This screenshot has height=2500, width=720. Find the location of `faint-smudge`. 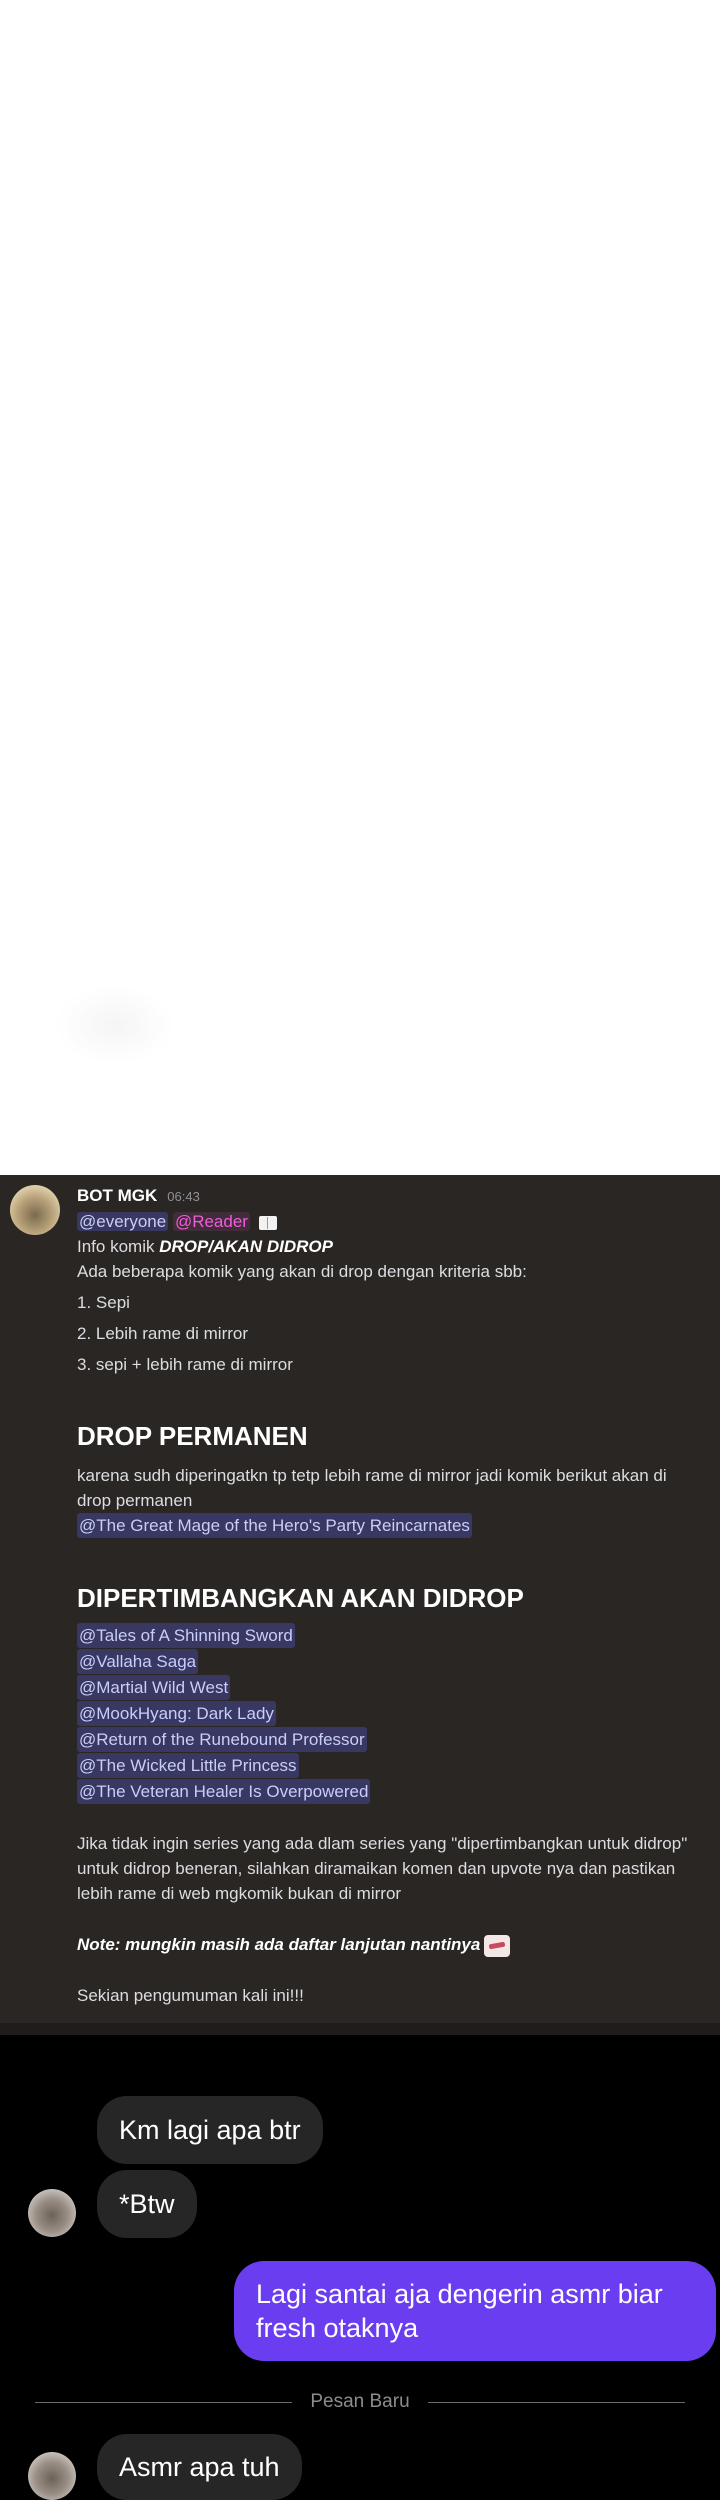

faint-smudge is located at coordinates (115, 1025).